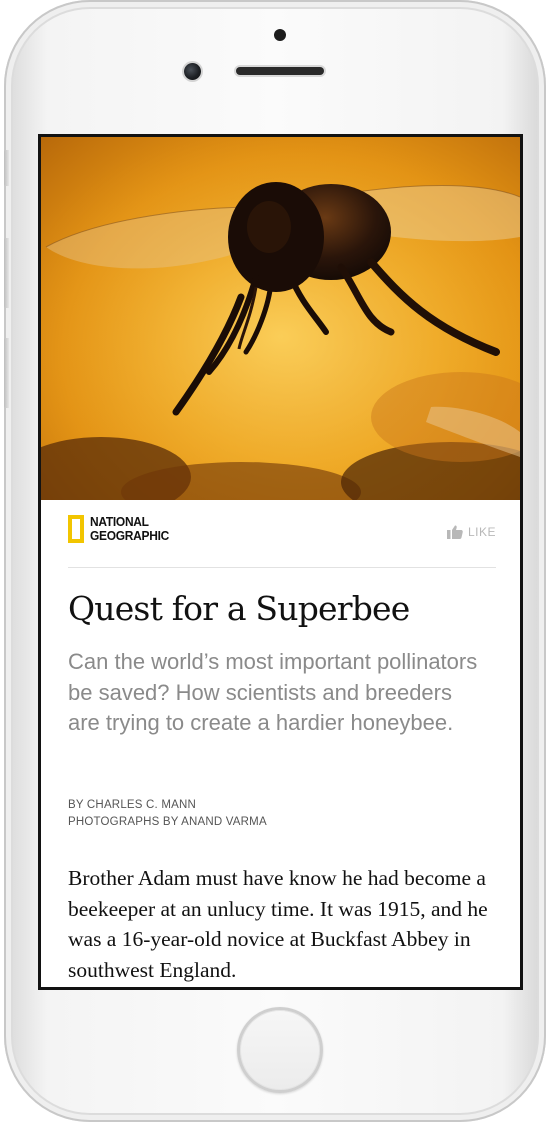 This screenshot has height=1124, width=552. What do you see at coordinates (454, 532) in the screenshot?
I see `thumbs-up-icon` at bounding box center [454, 532].